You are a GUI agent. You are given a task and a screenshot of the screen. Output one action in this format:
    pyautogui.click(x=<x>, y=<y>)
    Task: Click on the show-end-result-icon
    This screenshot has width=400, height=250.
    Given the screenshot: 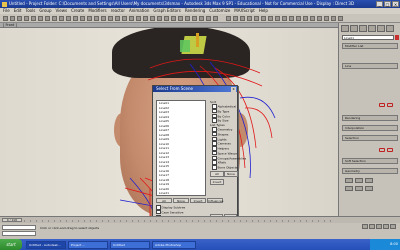 What is the action you would take?
    pyautogui.click(x=390, y=105)
    